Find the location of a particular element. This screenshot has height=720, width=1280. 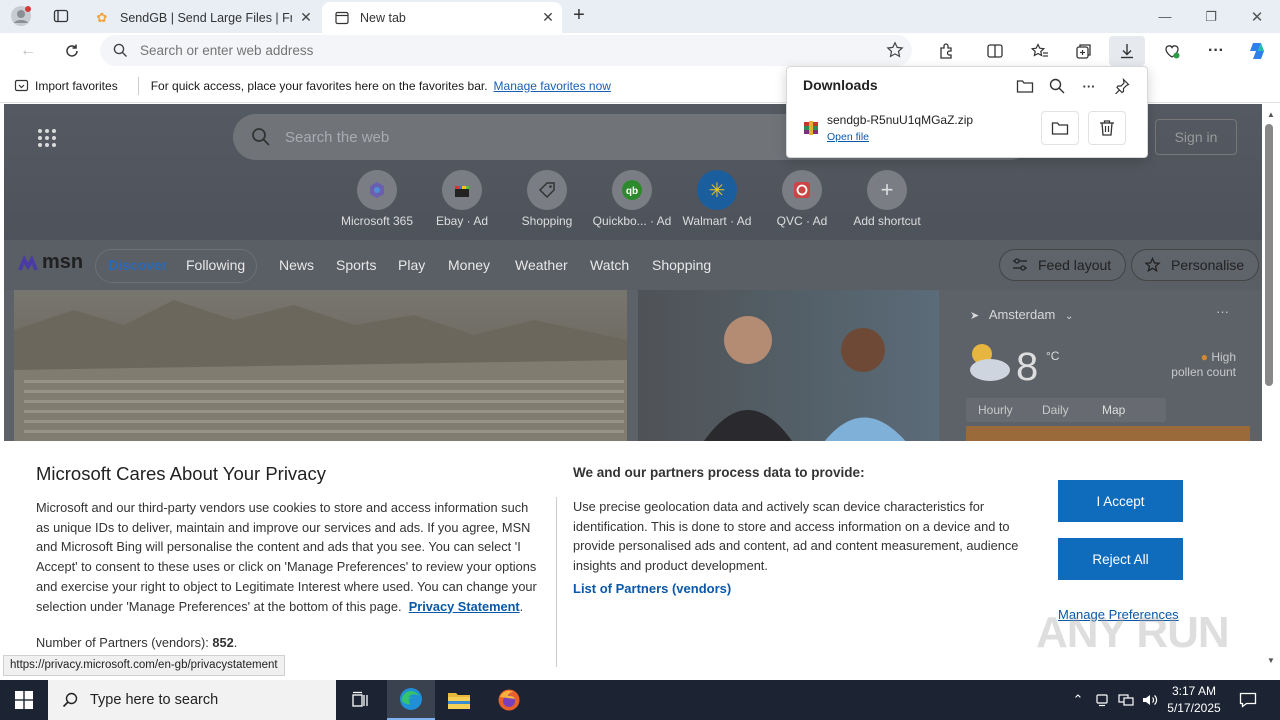

nav-discover: Discover is located at coordinates (137, 265).